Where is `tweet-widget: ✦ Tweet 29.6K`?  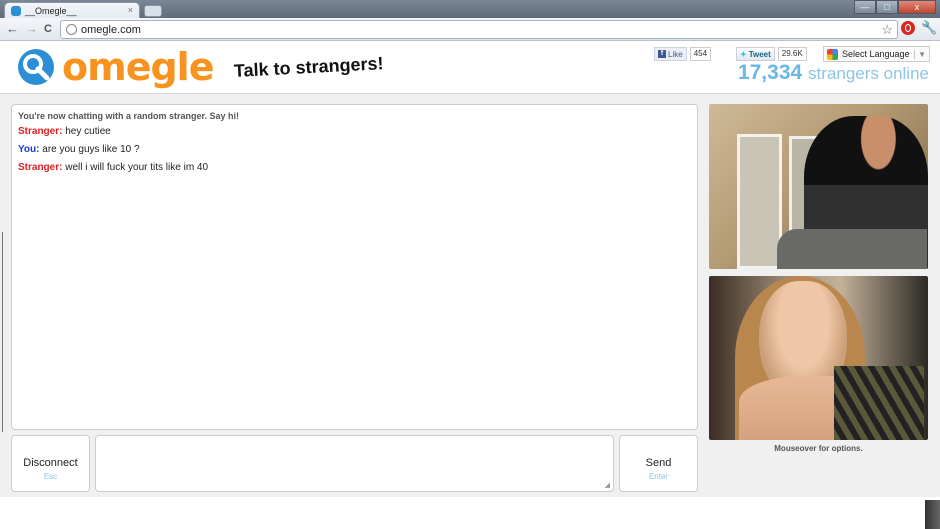 tweet-widget: ✦ Tweet 29.6K is located at coordinates (771, 54).